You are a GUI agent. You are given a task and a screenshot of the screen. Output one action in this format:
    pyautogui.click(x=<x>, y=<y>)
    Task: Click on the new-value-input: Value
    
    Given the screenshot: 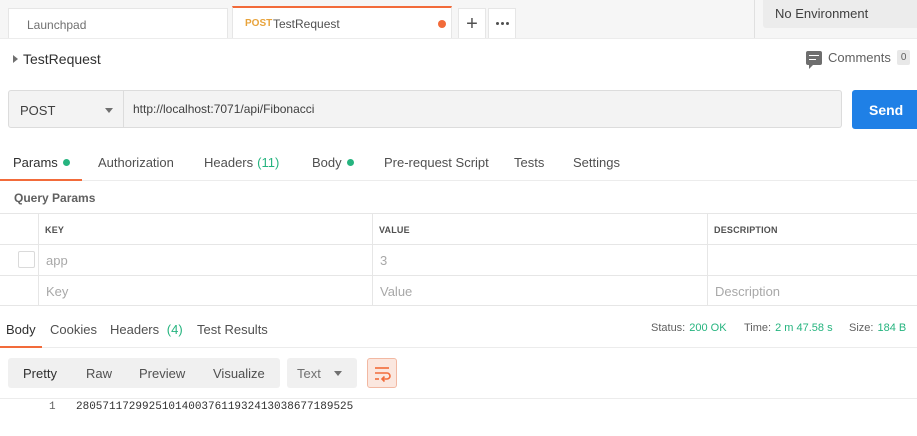 What is the action you would take?
    pyautogui.click(x=539, y=290)
    